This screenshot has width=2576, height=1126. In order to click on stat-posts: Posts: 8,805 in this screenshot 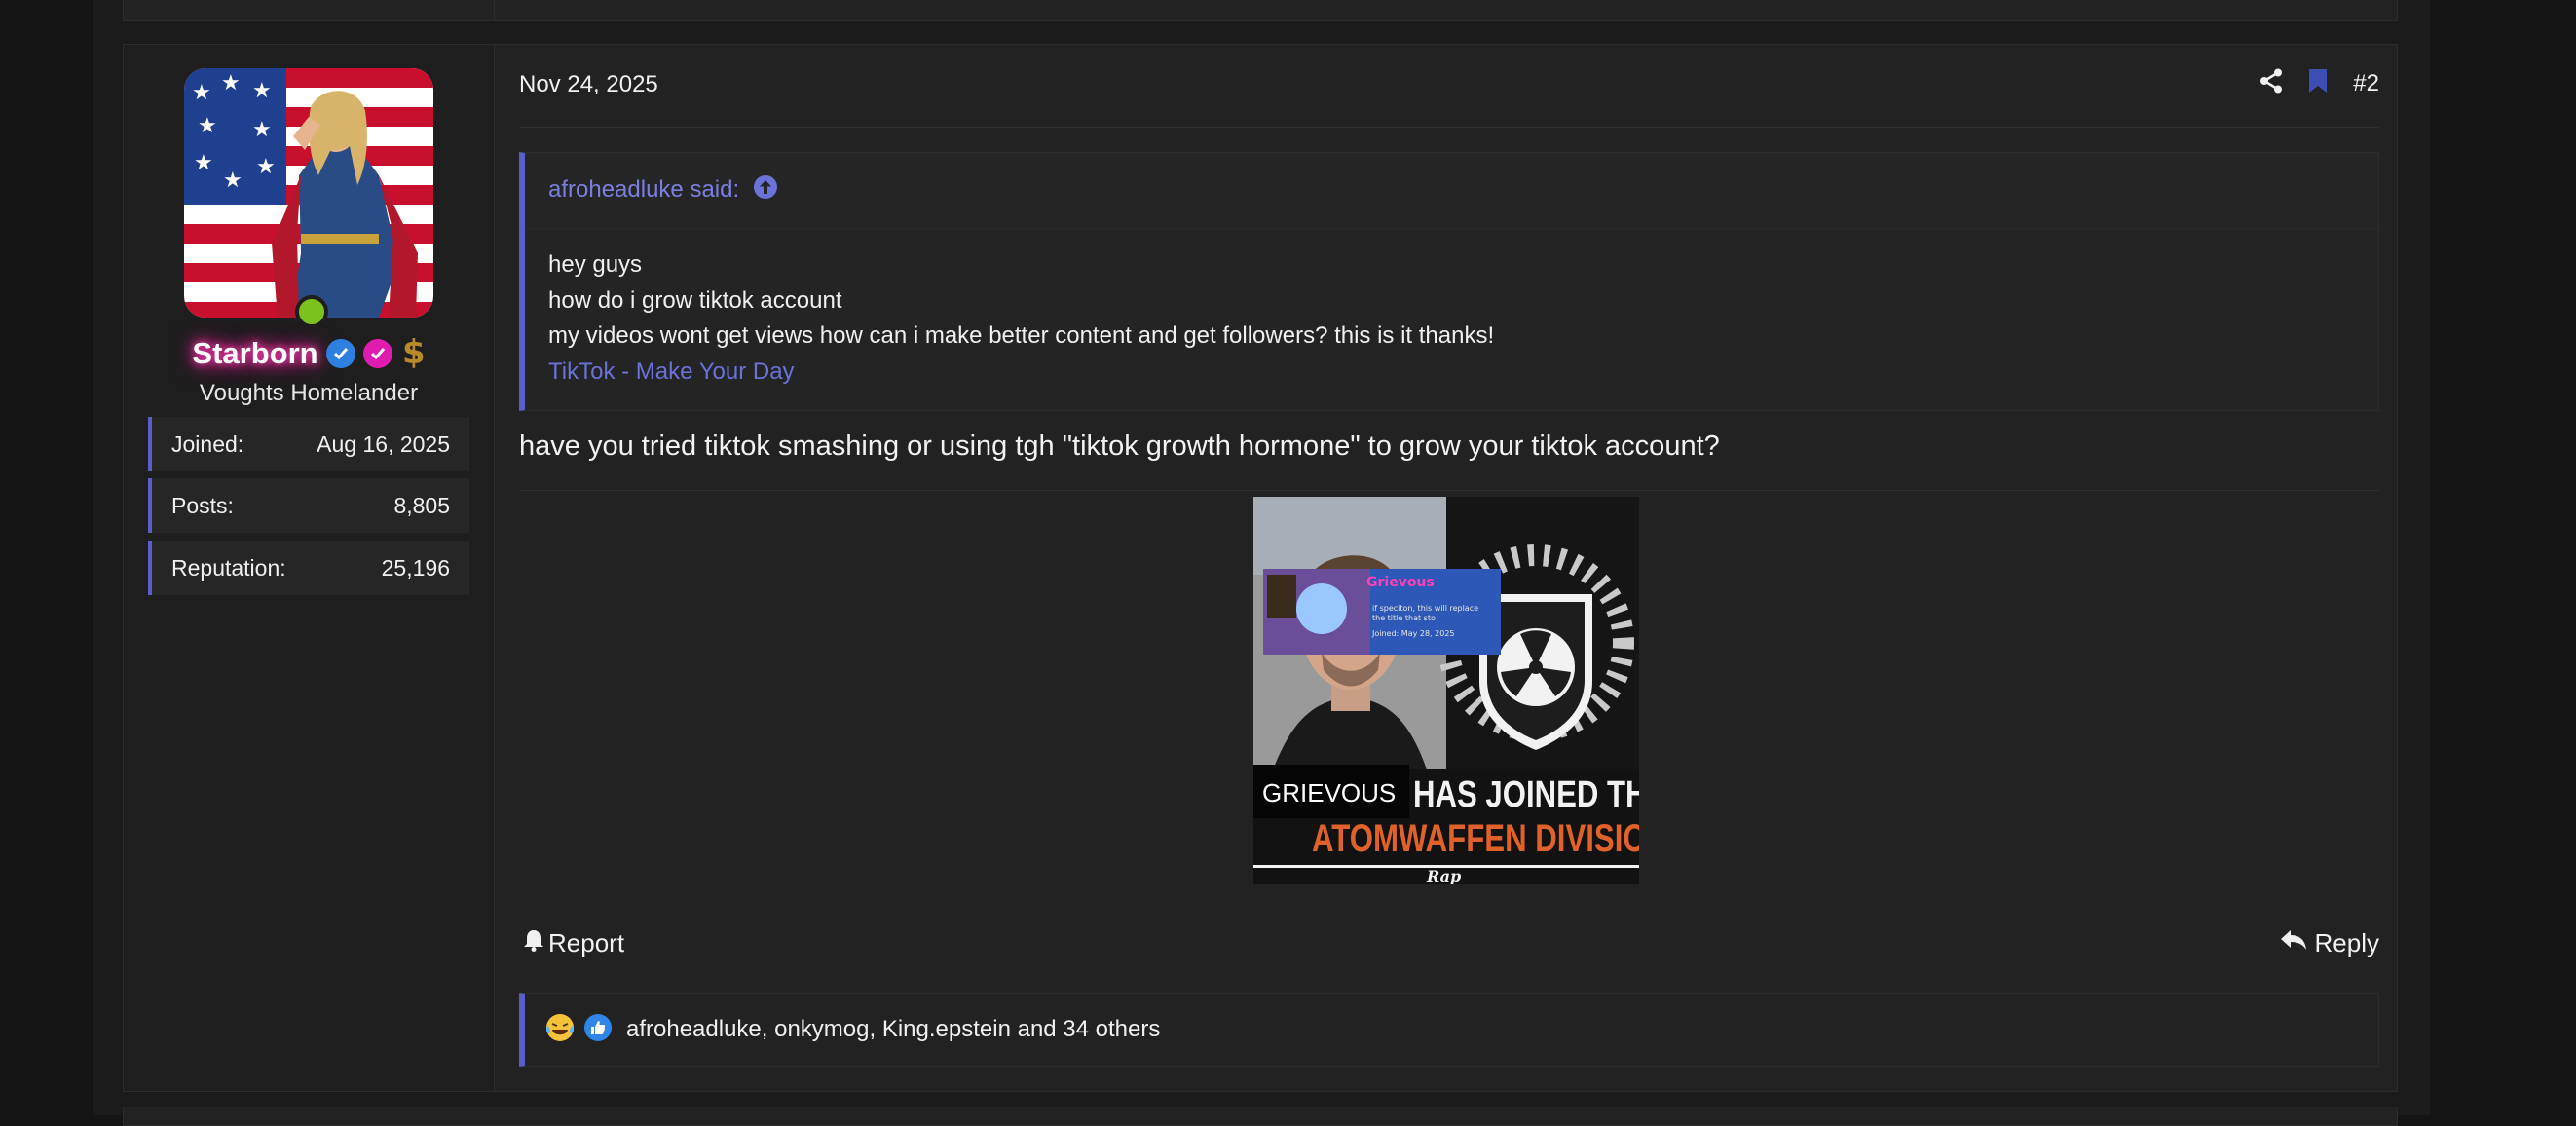, I will do `click(308, 505)`.